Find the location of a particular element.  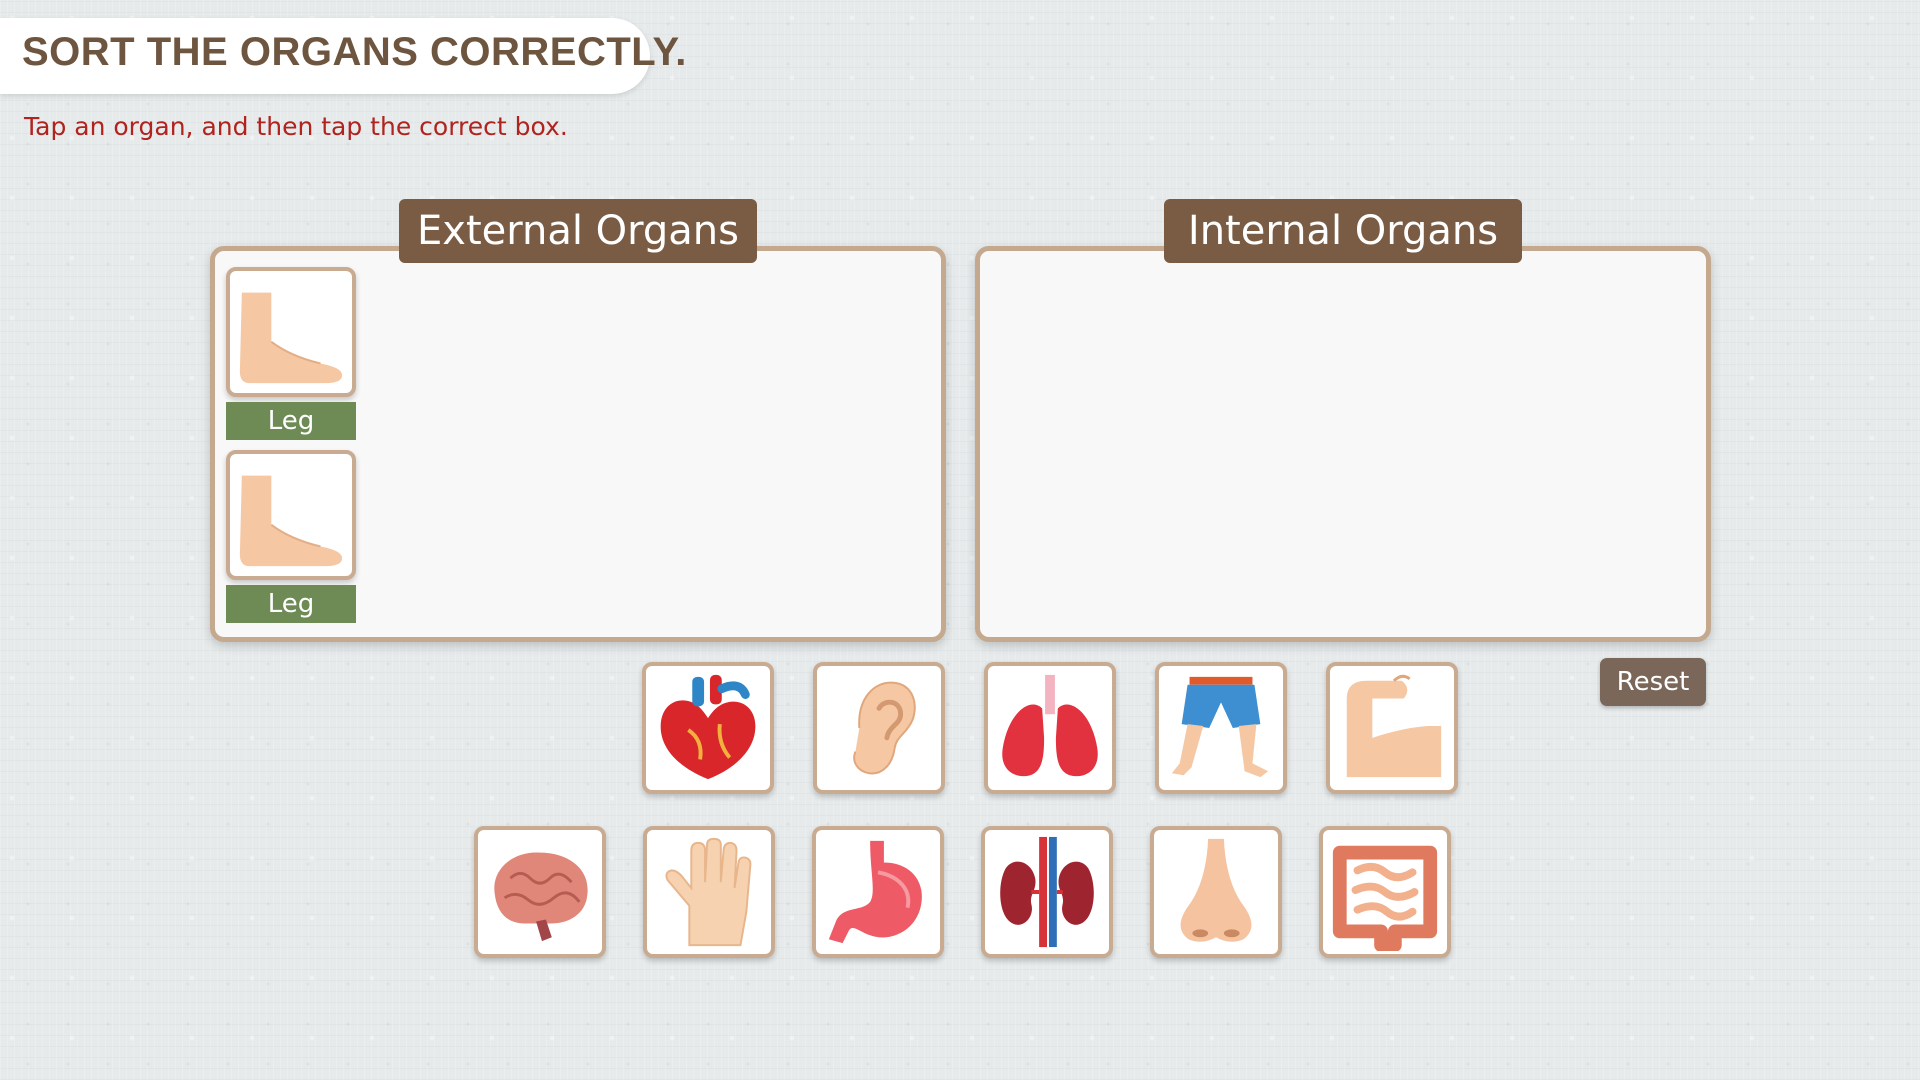

lungs-icon is located at coordinates (1050, 725).